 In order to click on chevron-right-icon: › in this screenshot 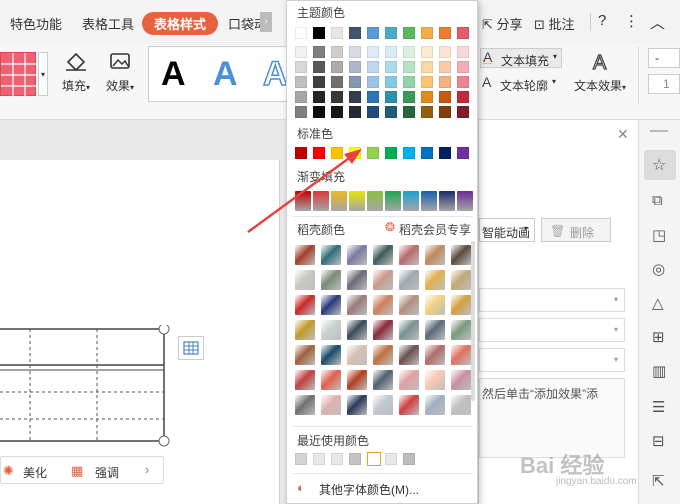, I will do `click(147, 469)`.